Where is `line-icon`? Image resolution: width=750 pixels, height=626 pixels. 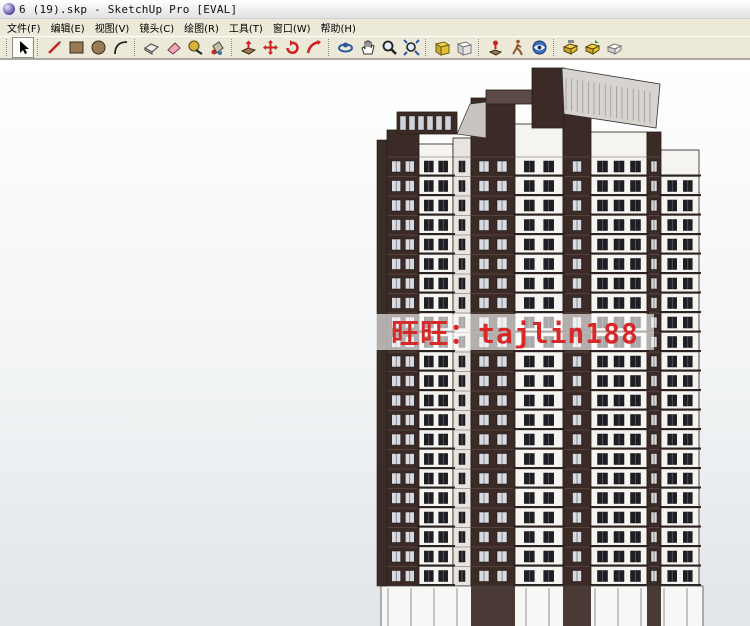
line-icon is located at coordinates (54, 47).